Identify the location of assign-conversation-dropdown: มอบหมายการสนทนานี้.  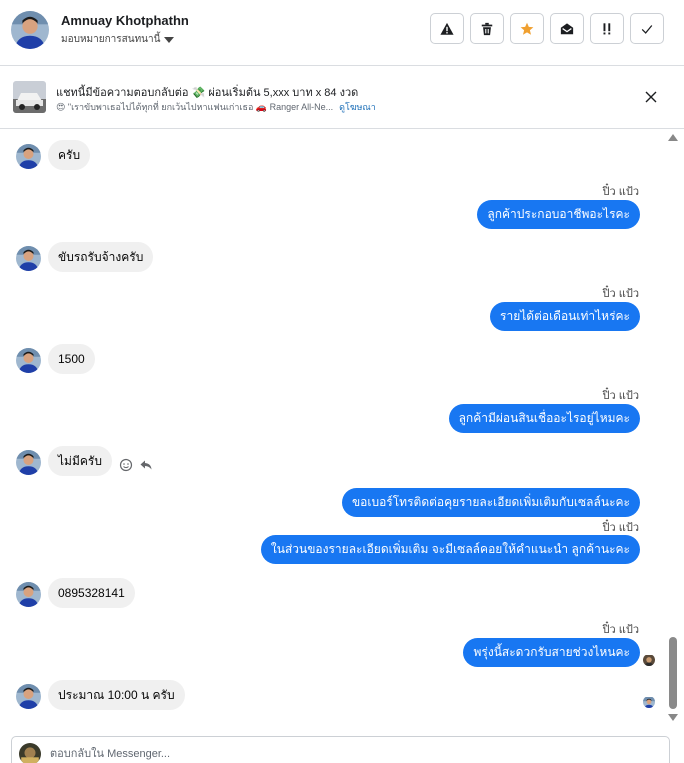
(118, 39).